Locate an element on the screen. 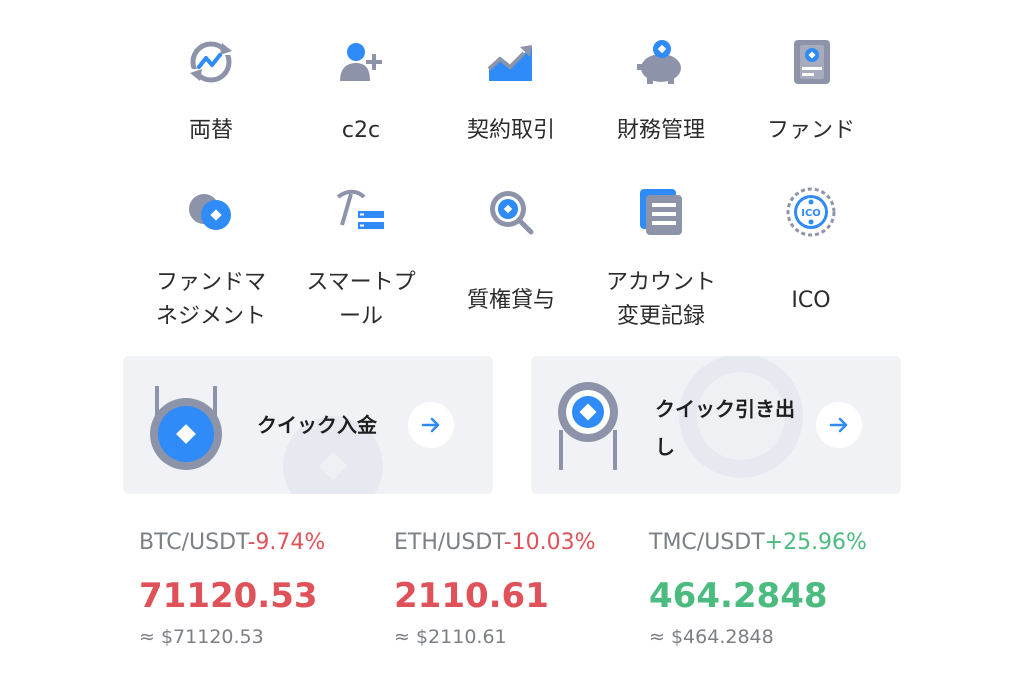 This screenshot has height=695, width=1024. menu-item-pledge-lending: 質権貸与 is located at coordinates (511, 264).